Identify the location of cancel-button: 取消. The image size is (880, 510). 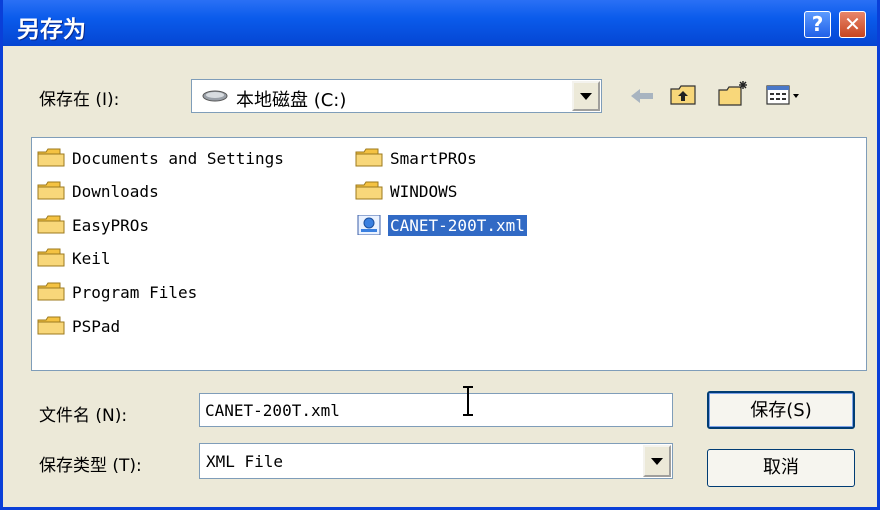
(781, 468).